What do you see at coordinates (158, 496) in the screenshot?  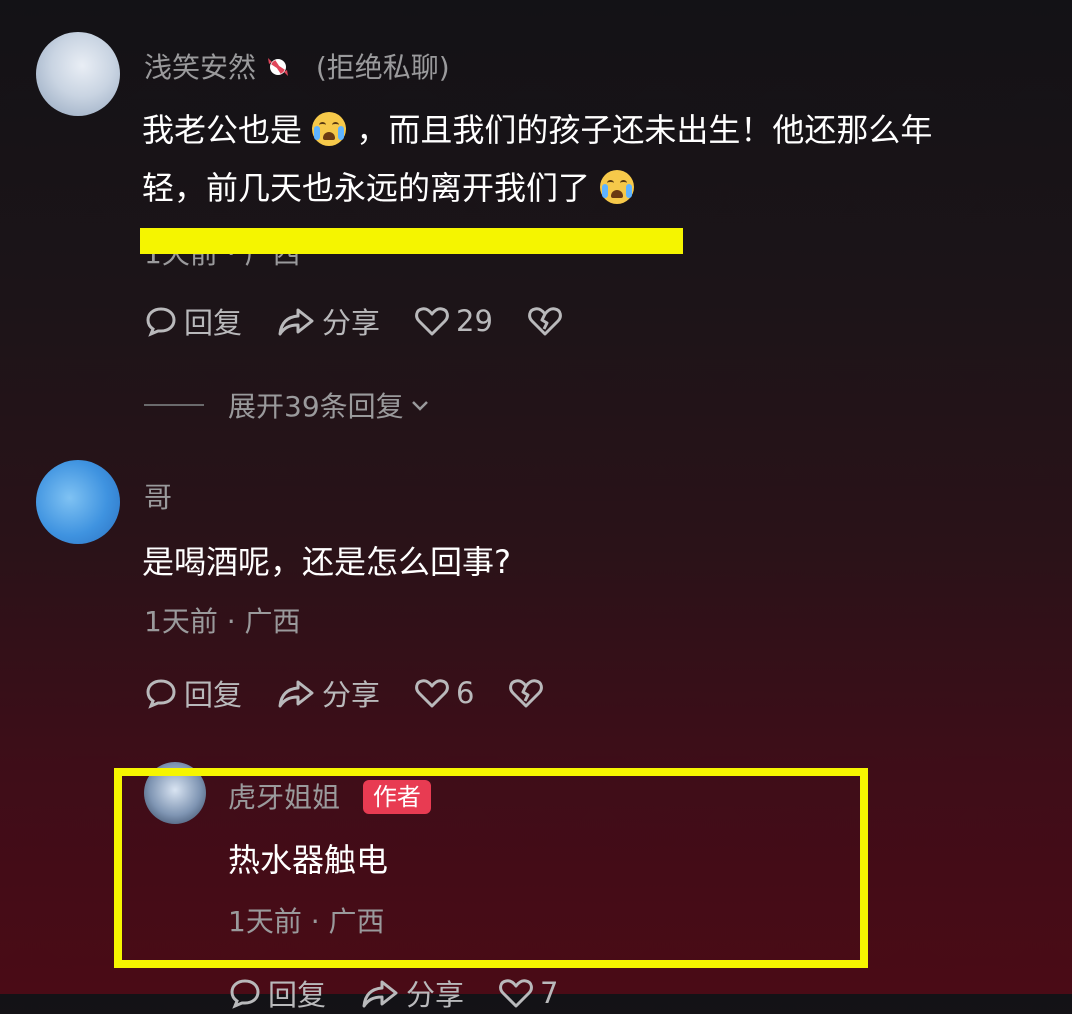 I see `username: 哥` at bounding box center [158, 496].